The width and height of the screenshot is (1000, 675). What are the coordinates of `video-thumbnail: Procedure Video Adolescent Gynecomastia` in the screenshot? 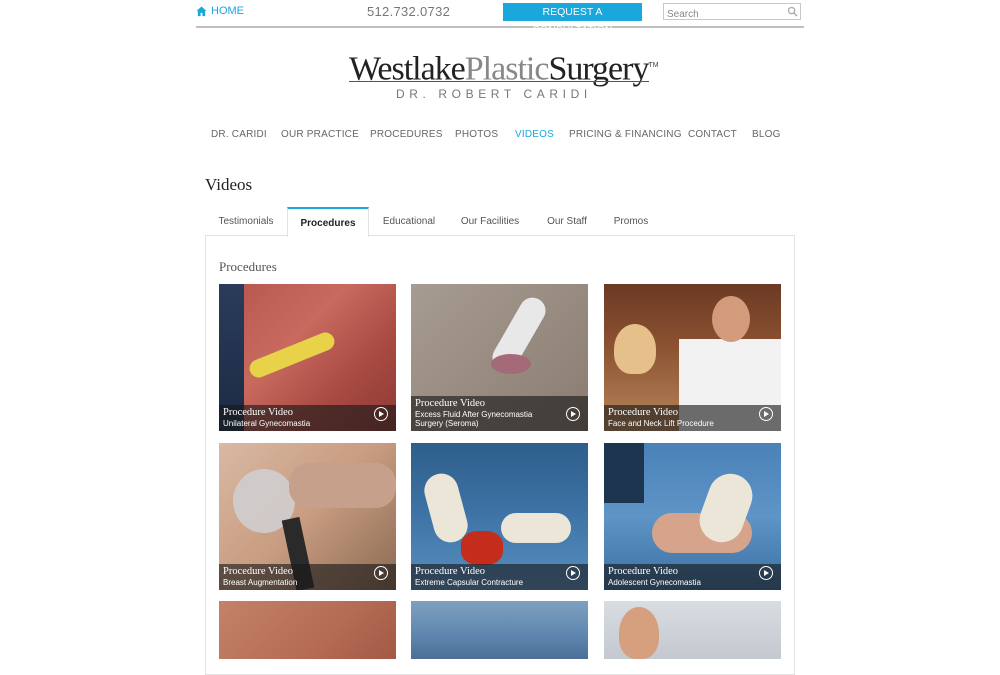 It's located at (692, 516).